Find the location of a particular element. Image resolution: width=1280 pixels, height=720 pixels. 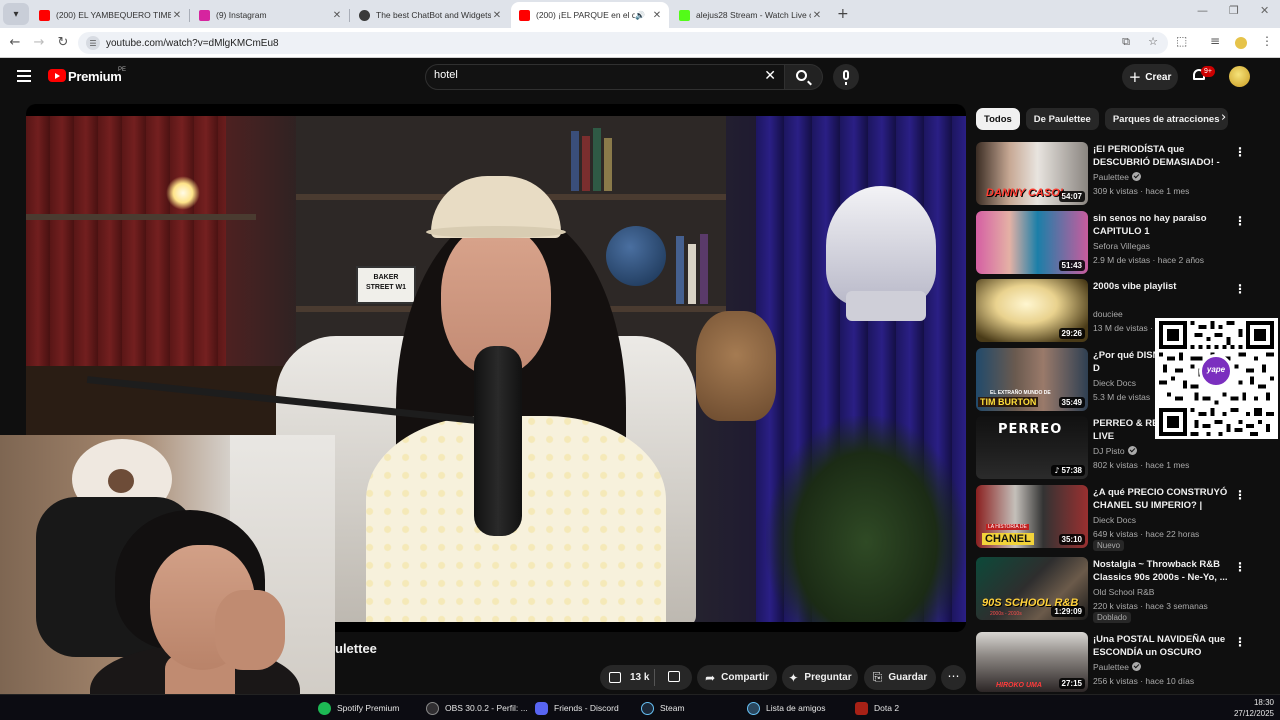

media-controls-icon: ≡ is located at coordinates (1215, 41).